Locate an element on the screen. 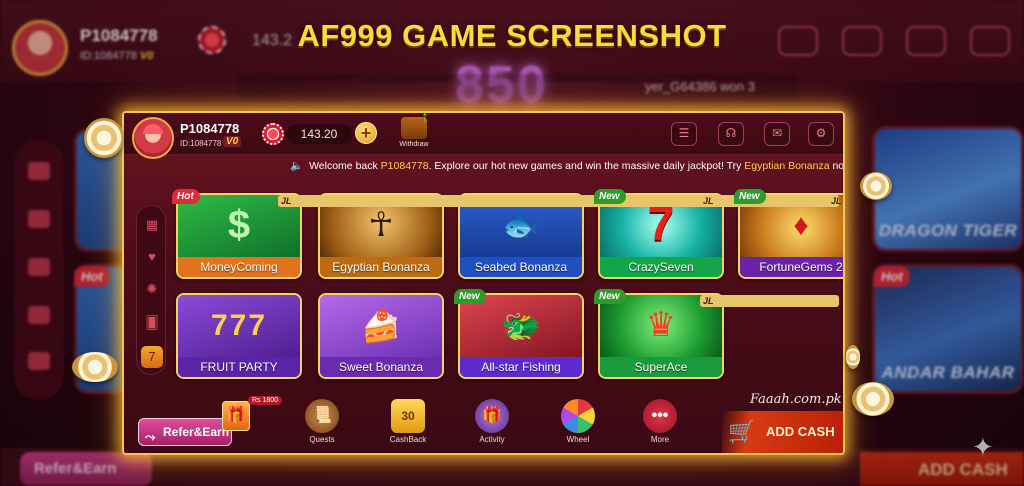 Image resolution: width=1024 pixels, height=486 pixels. bg-andar-bahar-label: ANDAR BAHAR is located at coordinates (948, 372).